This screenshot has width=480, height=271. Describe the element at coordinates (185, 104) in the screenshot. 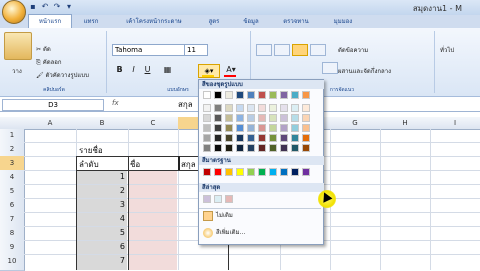

I see `formula-content: สกุล` at that location.